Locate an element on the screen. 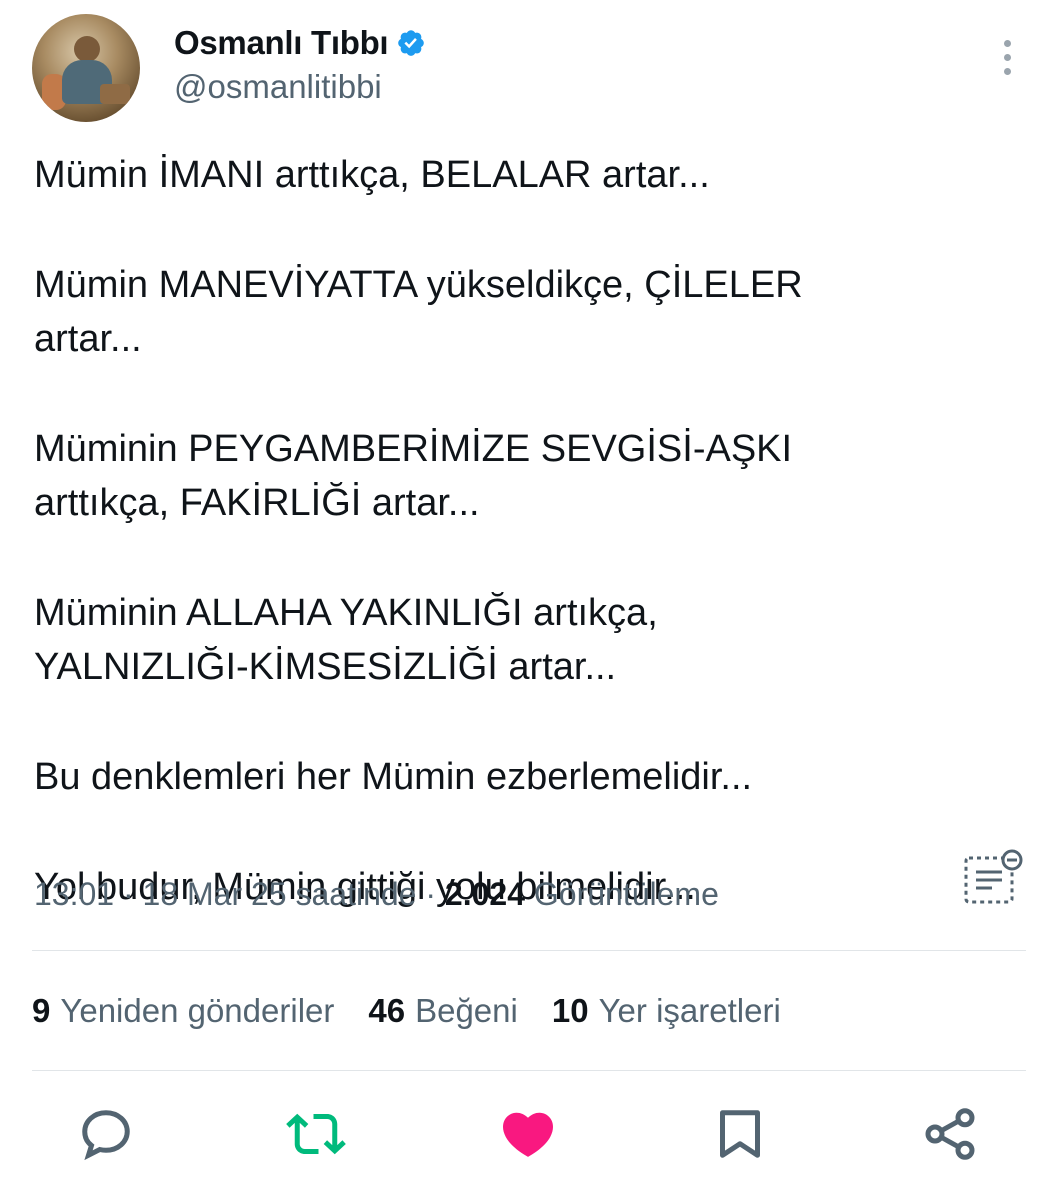  avatar is located at coordinates (86, 68).